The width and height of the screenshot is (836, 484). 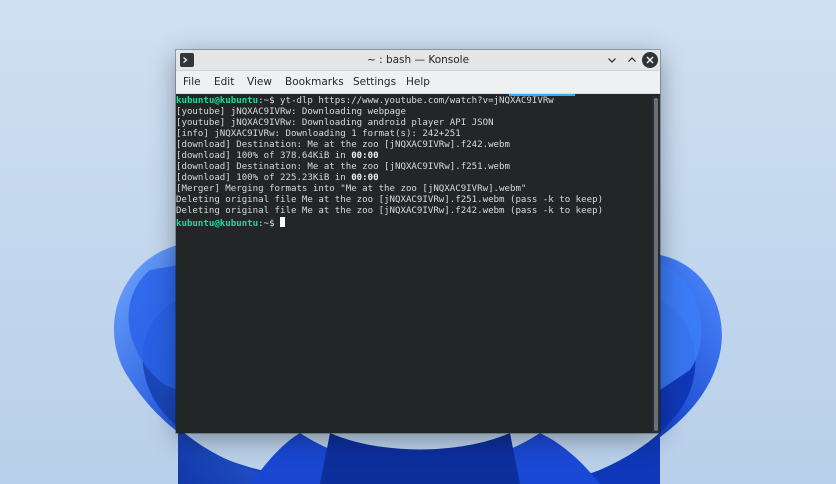 What do you see at coordinates (374, 82) in the screenshot?
I see `menu-settings: Settings` at bounding box center [374, 82].